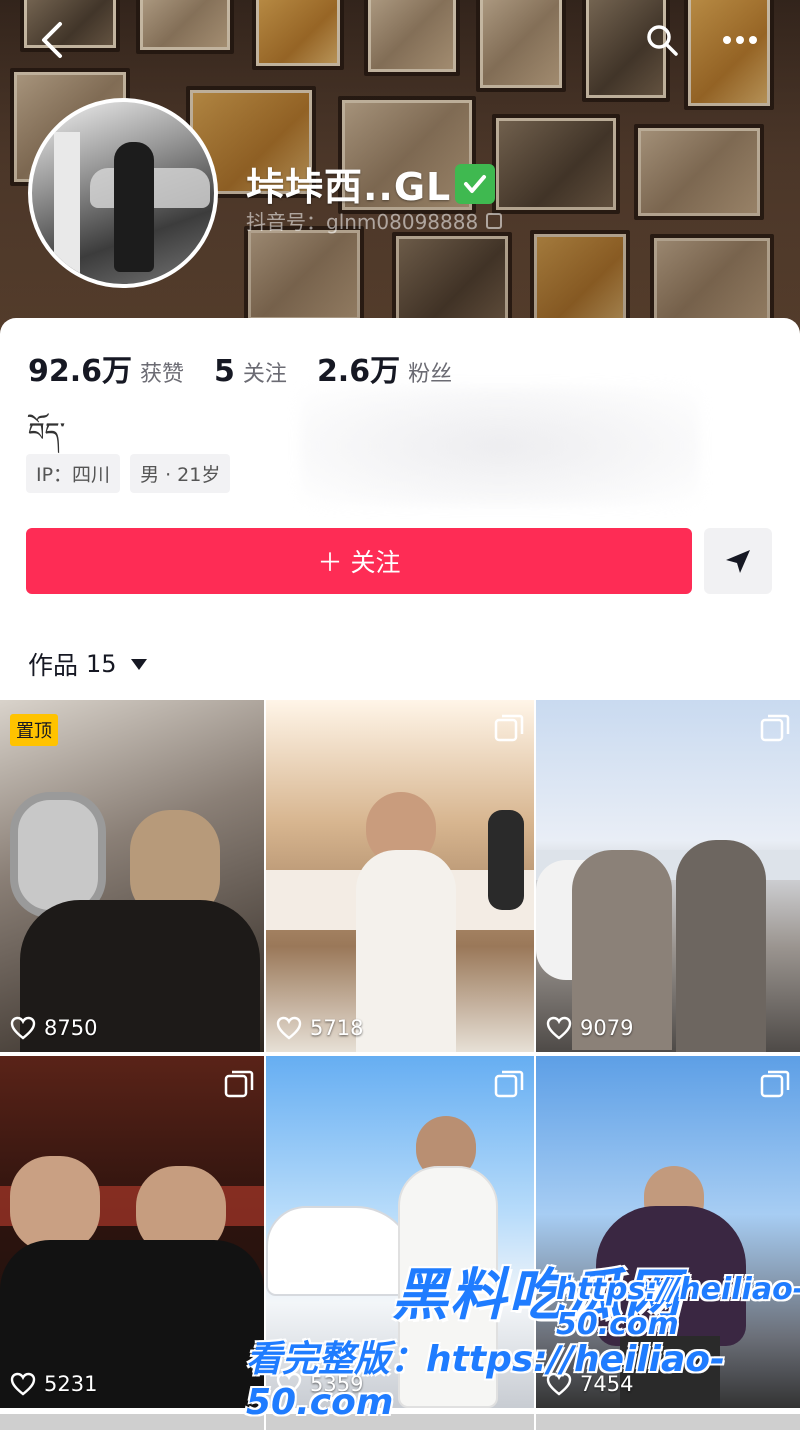  What do you see at coordinates (475, 183) in the screenshot?
I see `check-badge-icon` at bounding box center [475, 183].